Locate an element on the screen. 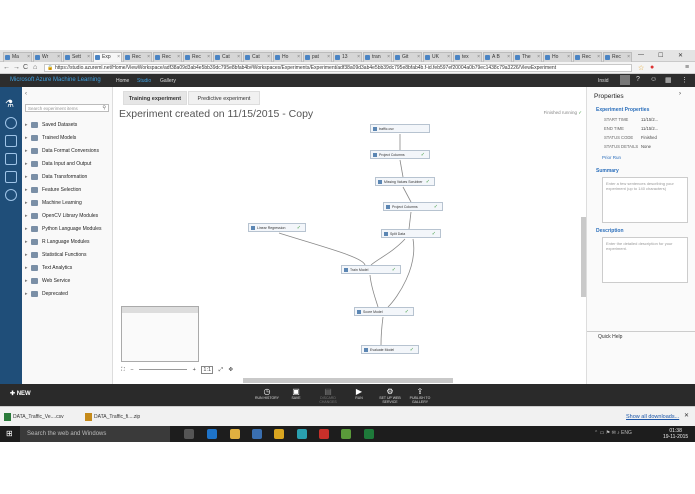  browser-tab: UK × is located at coordinates (437, 57).